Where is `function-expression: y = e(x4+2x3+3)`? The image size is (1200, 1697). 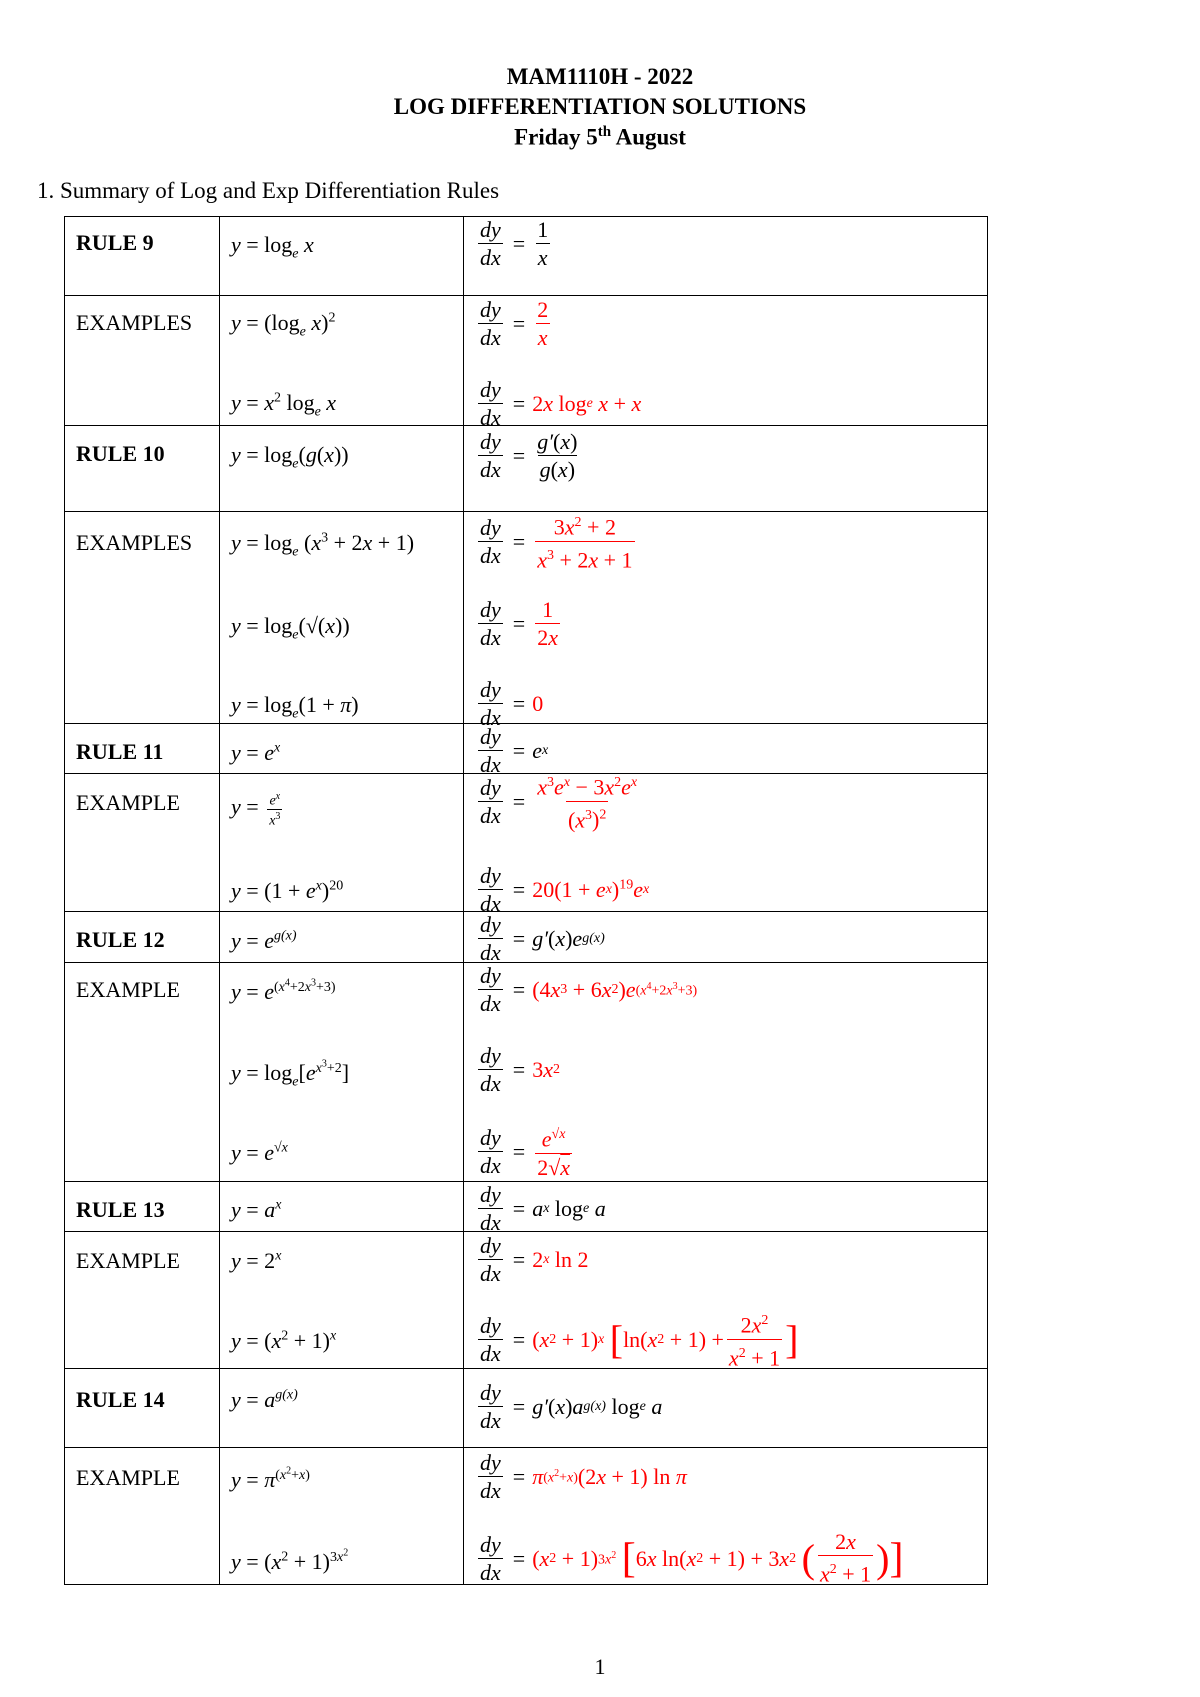
function-expression: y = e(x4+2x3+3) is located at coordinates (283, 990).